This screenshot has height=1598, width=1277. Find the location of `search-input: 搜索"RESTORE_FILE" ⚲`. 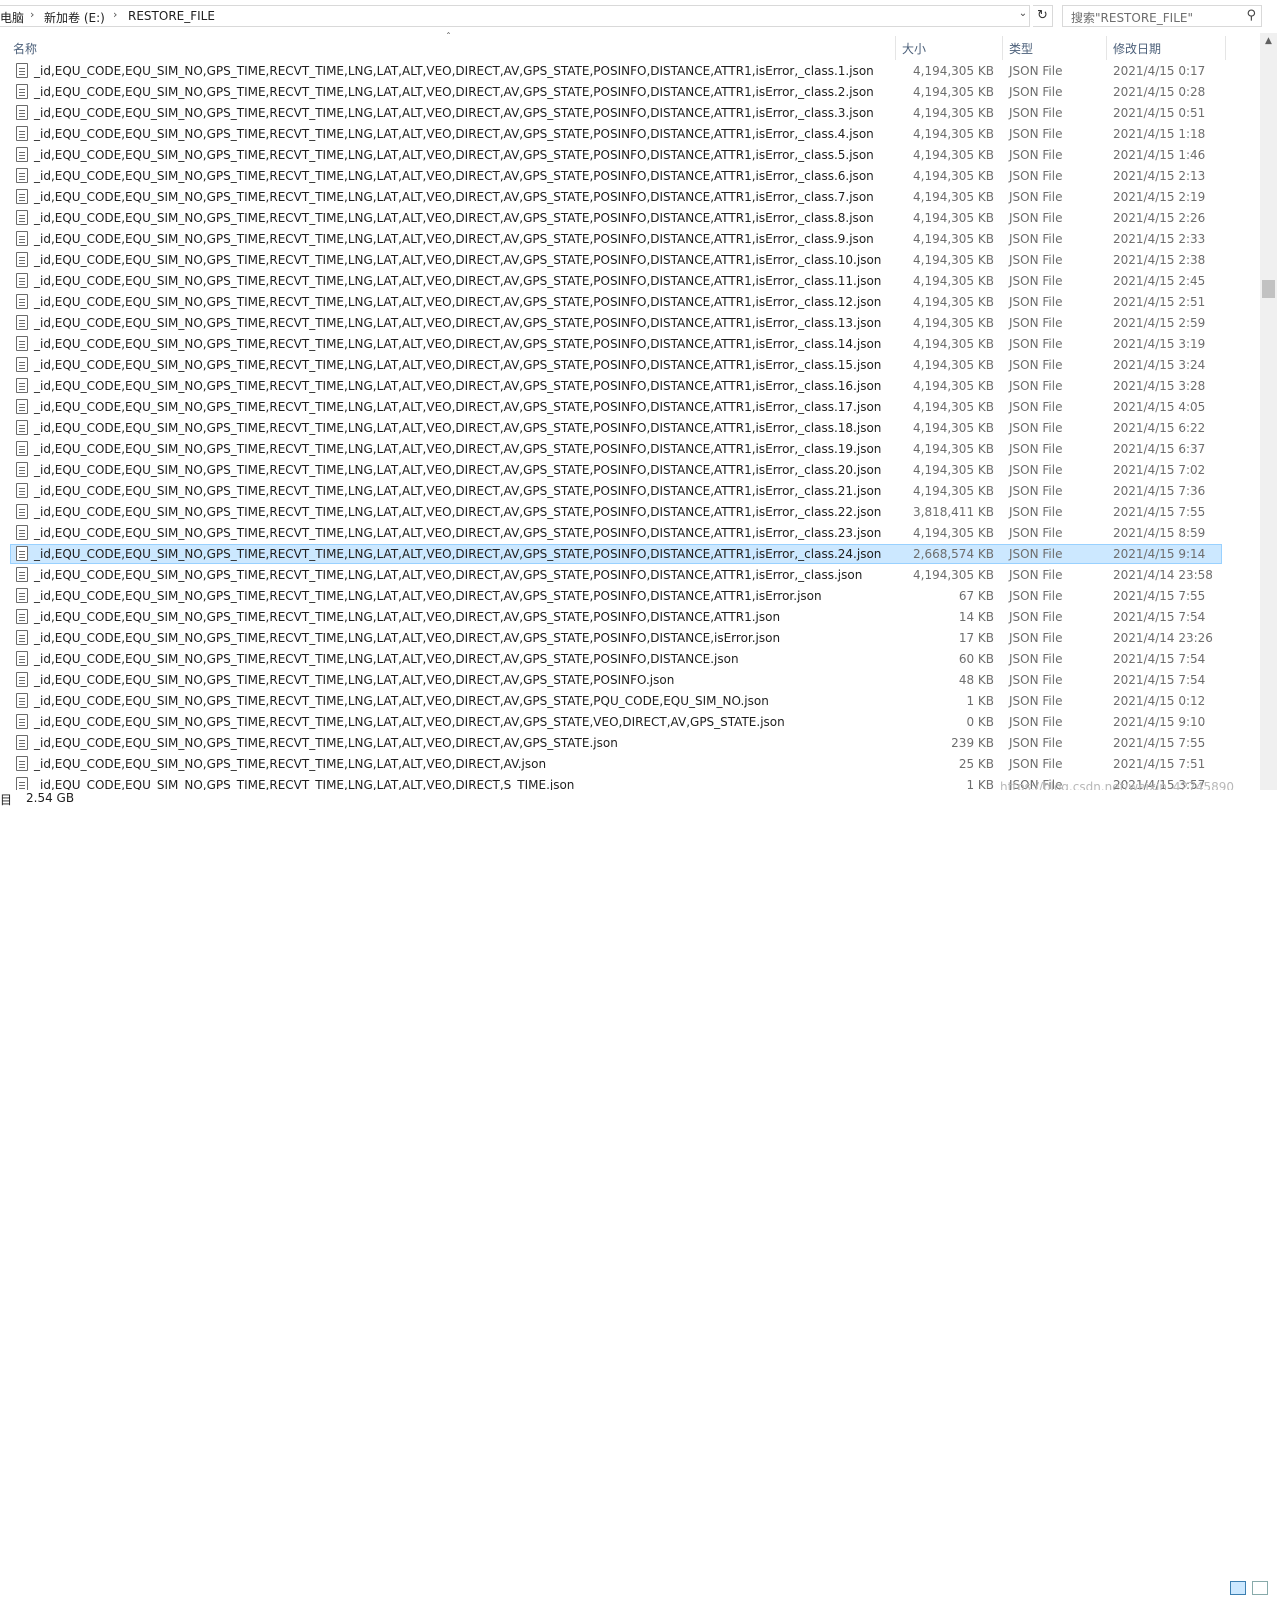

search-input: 搜索"RESTORE_FILE" ⚲ is located at coordinates (1162, 16).